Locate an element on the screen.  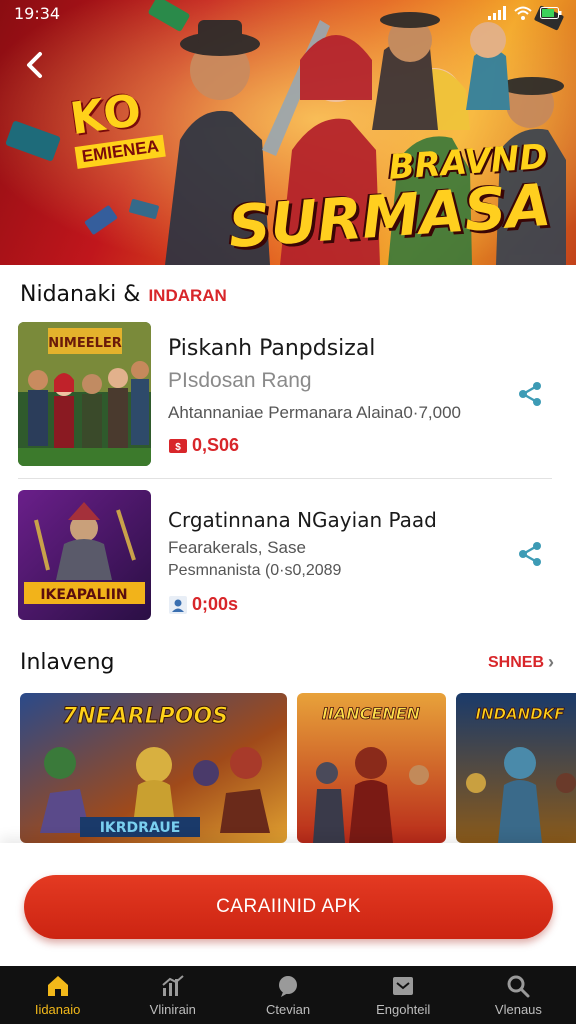
nav-label: Vlinirain is located at coordinates (172, 1009).